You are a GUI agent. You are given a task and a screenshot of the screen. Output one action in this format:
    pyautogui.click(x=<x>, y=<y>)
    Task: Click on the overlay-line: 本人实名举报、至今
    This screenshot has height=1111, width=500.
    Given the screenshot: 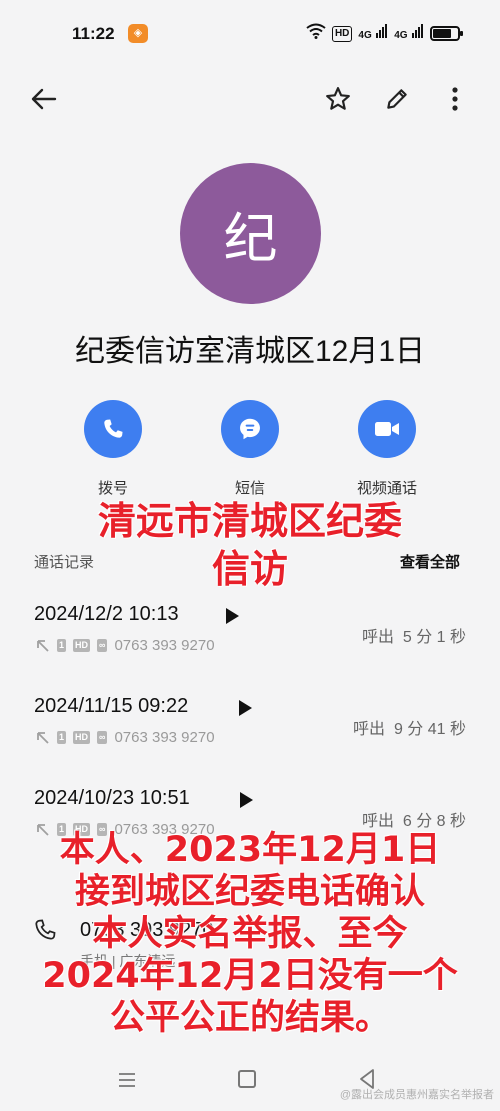 What is the action you would take?
    pyautogui.click(x=250, y=934)
    